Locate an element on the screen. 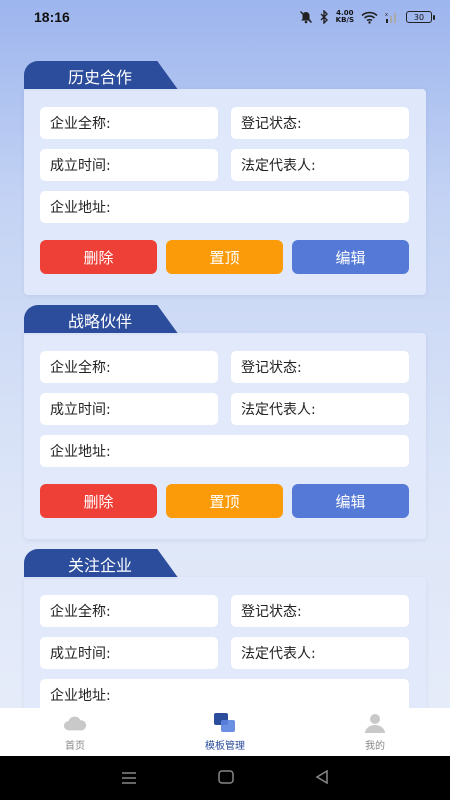  network-speed: 4.00 KB/S is located at coordinates (345, 17).